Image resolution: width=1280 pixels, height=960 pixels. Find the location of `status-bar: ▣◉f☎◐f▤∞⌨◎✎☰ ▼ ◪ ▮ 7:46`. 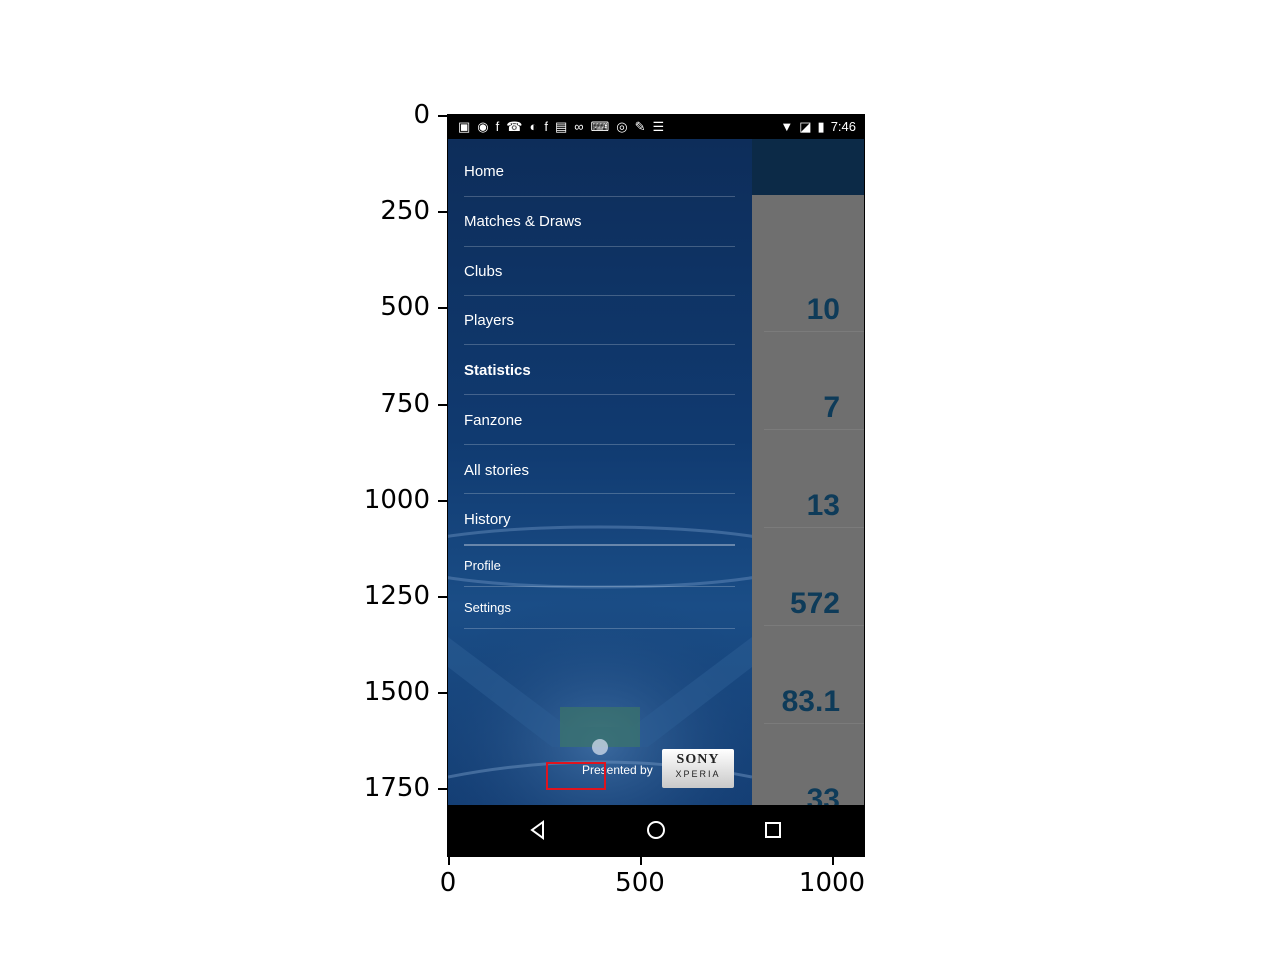

status-bar: ▣◉f☎◐f▤∞⌨◎✎☰ ▼ ◪ ▮ 7:46 is located at coordinates (656, 127).